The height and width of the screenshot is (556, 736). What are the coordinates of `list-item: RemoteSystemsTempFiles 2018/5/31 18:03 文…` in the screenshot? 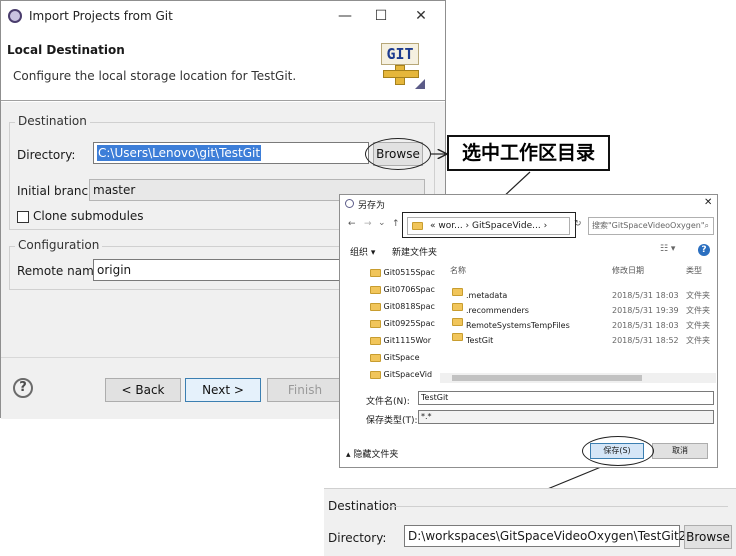 It's located at (580, 325).